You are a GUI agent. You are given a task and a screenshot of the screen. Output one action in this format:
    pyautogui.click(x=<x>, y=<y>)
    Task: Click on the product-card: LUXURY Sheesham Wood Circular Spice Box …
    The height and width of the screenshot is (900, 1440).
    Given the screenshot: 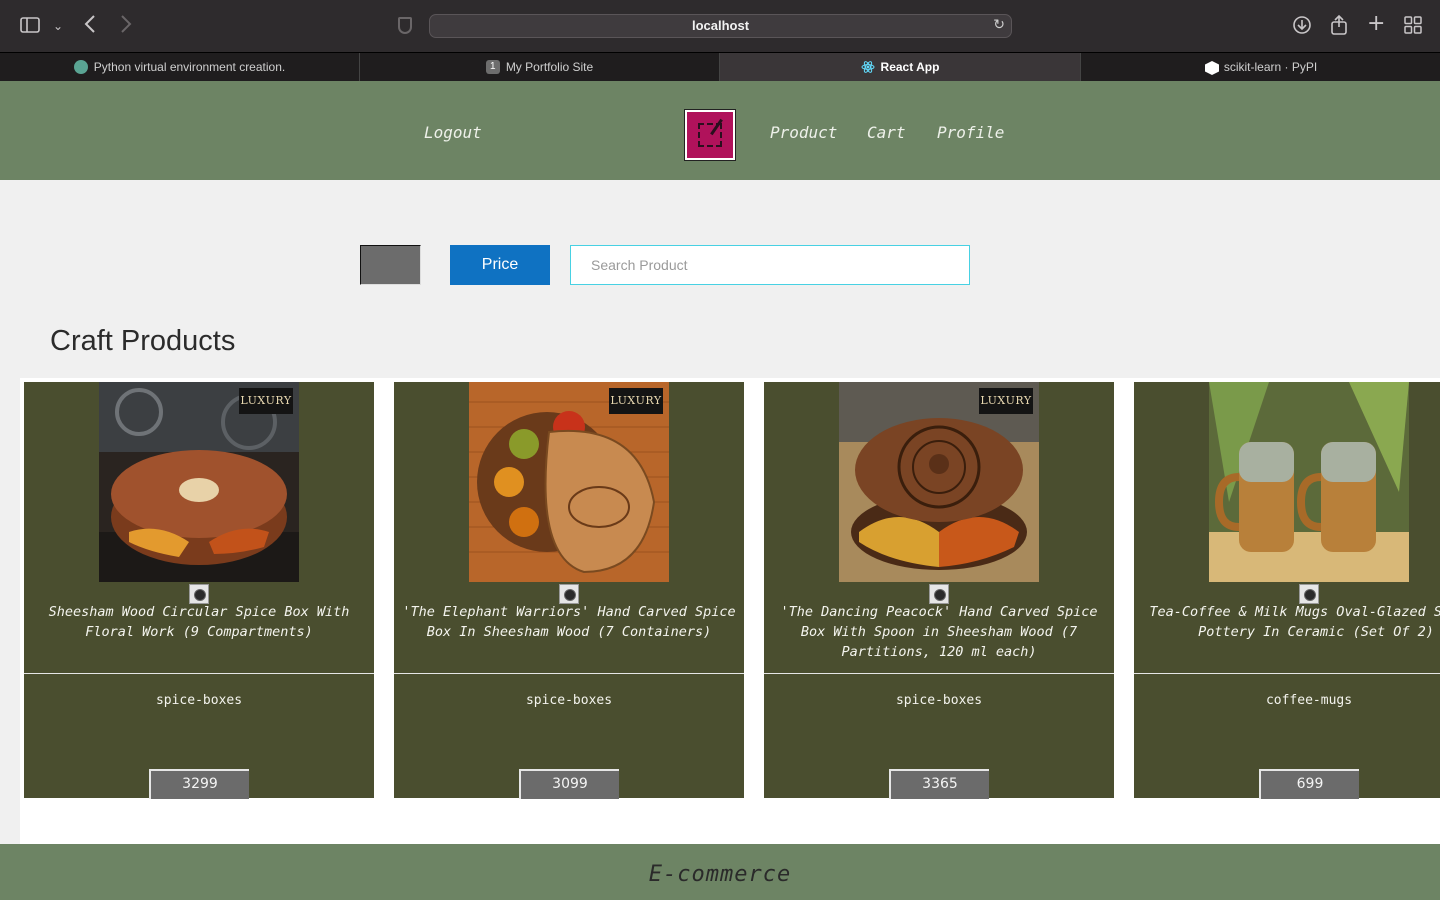 What is the action you would take?
    pyautogui.click(x=199, y=590)
    